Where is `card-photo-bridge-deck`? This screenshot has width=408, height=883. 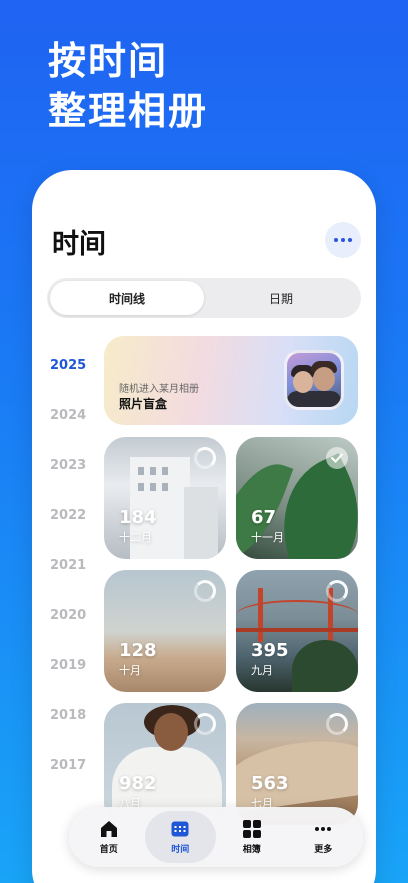
card-photo-bridge-deck is located at coordinates (297, 630).